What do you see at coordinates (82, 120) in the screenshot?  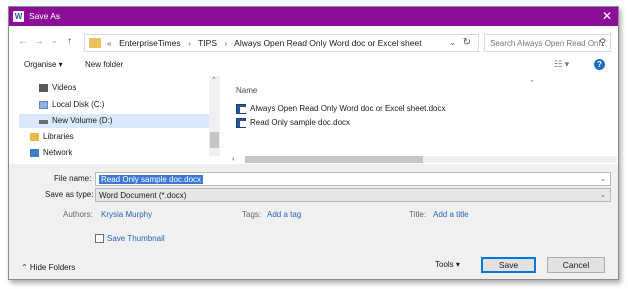 I see `sidebar-item-label: New Volume (D:)` at bounding box center [82, 120].